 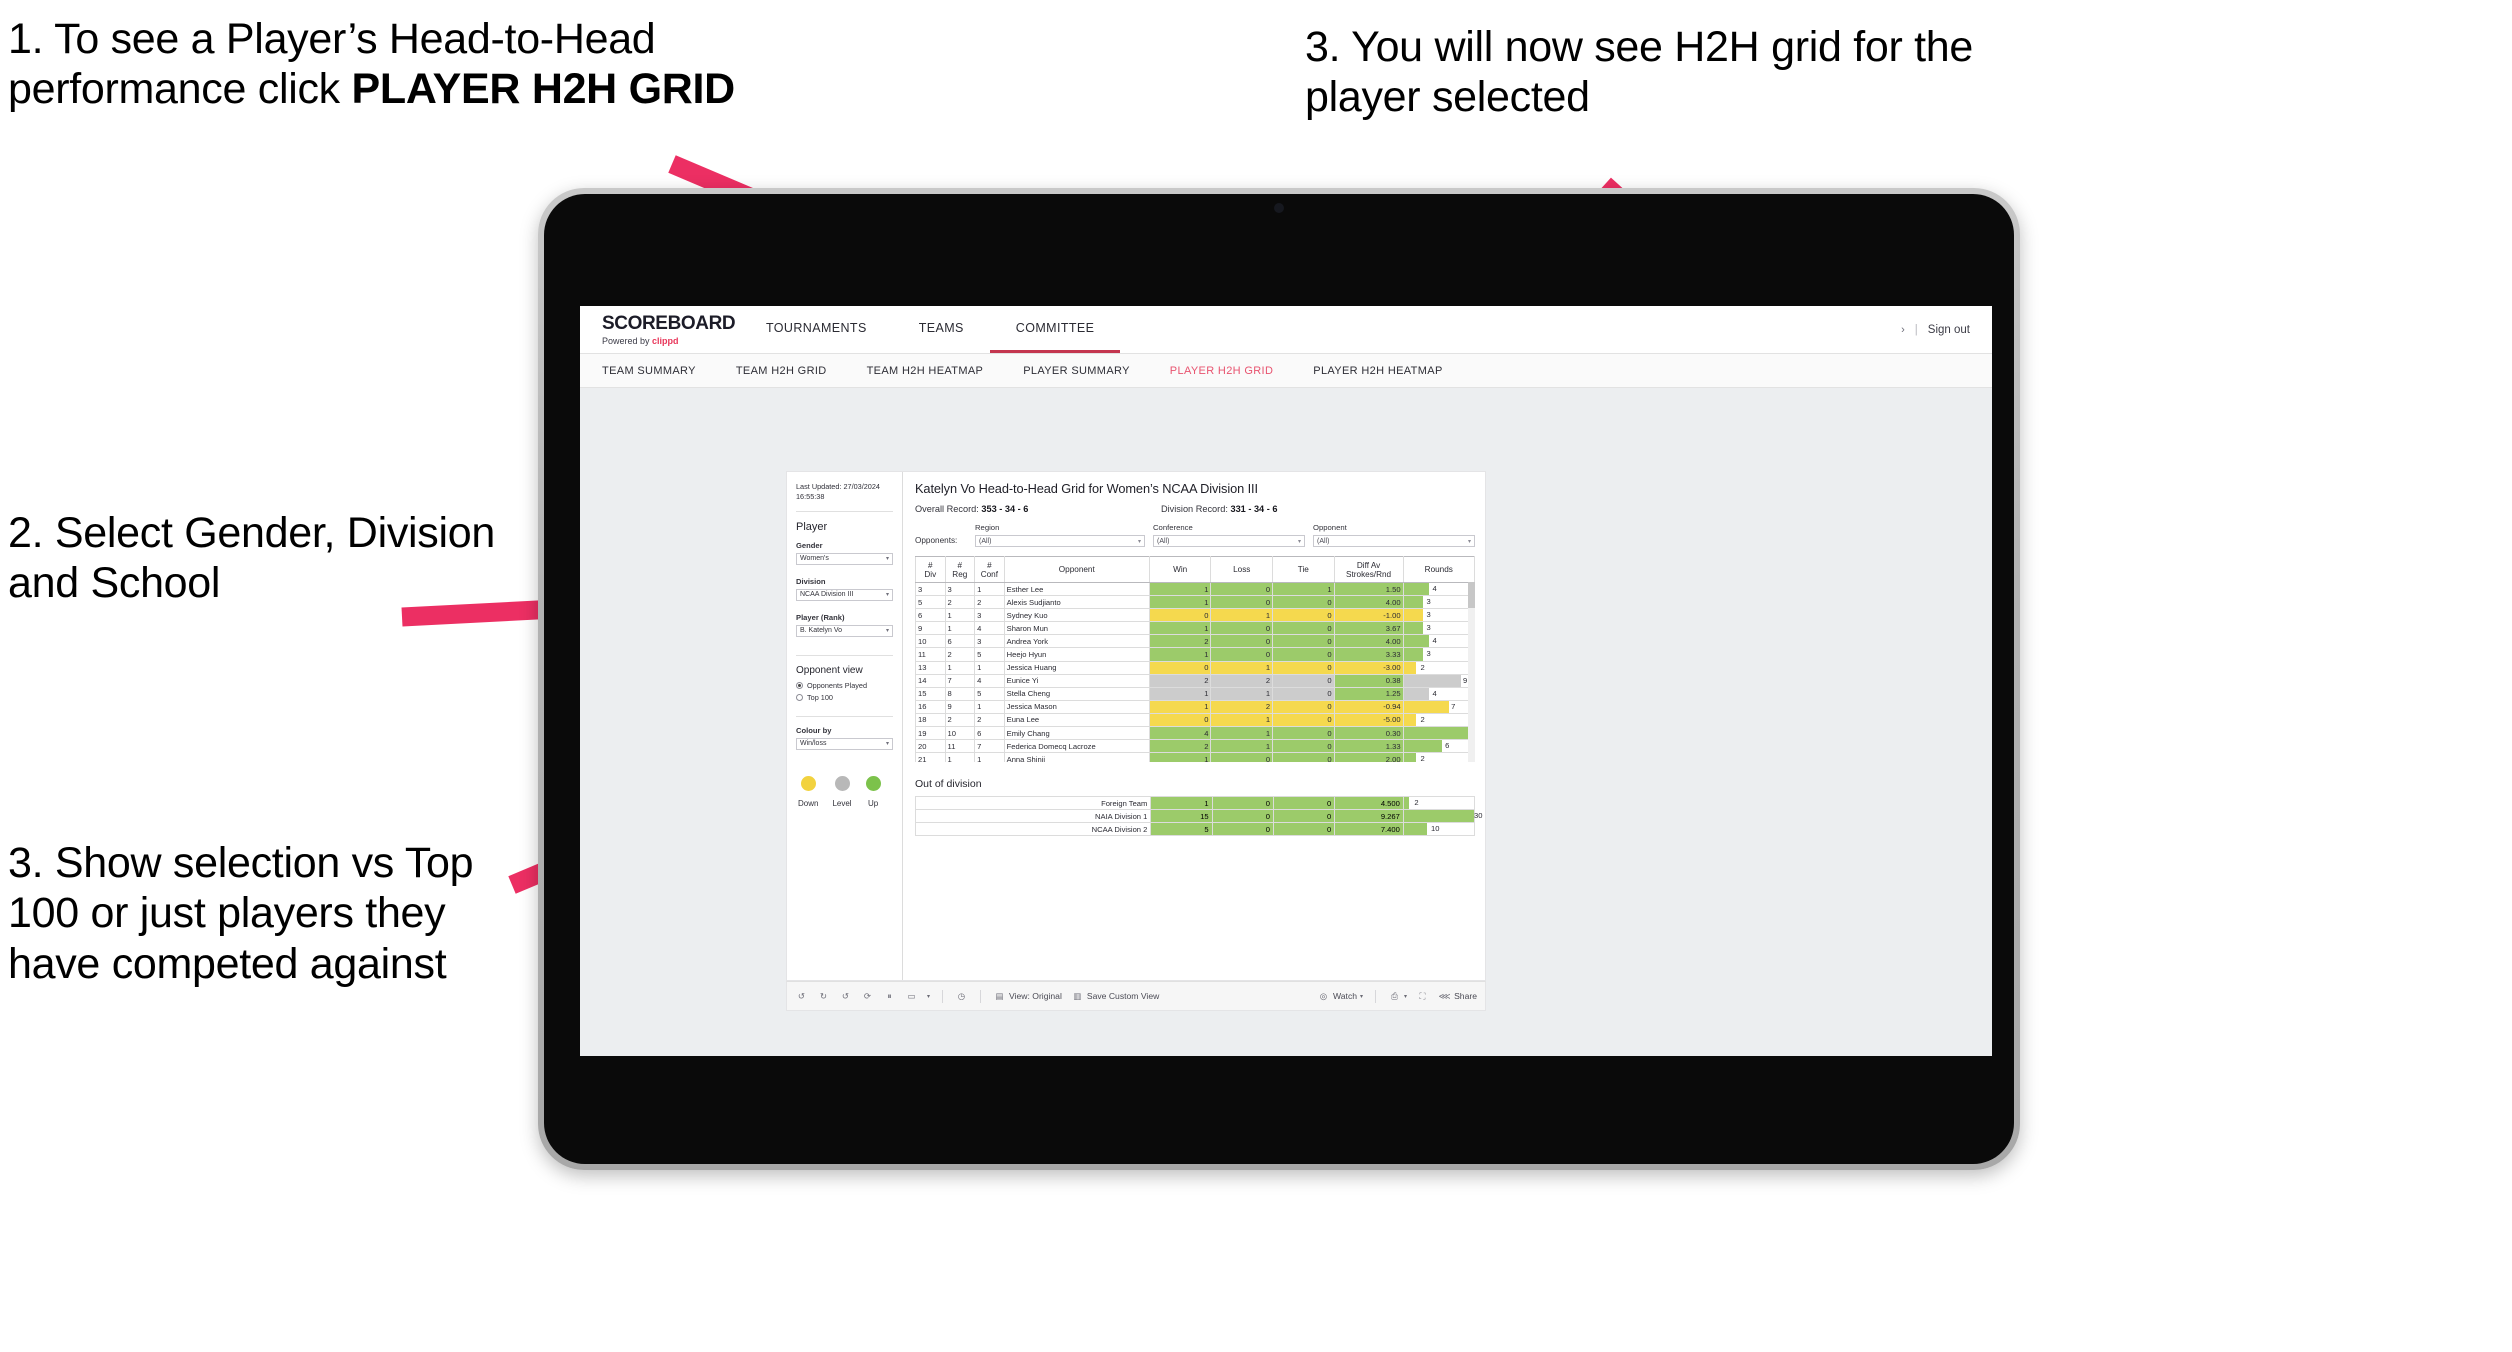 I want to click on cell-conf: 6, so click(x=989, y=733).